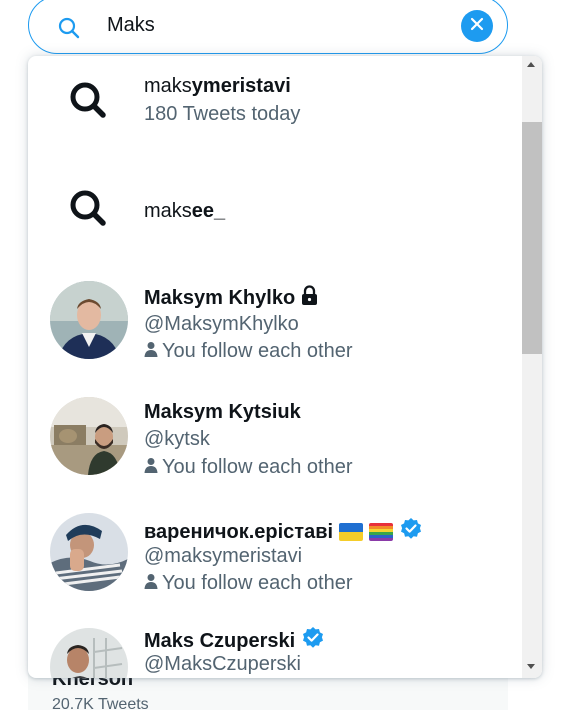 Image resolution: width=569 pixels, height=714 pixels. I want to click on user-name-text: Maksym Khylko, so click(220, 297).